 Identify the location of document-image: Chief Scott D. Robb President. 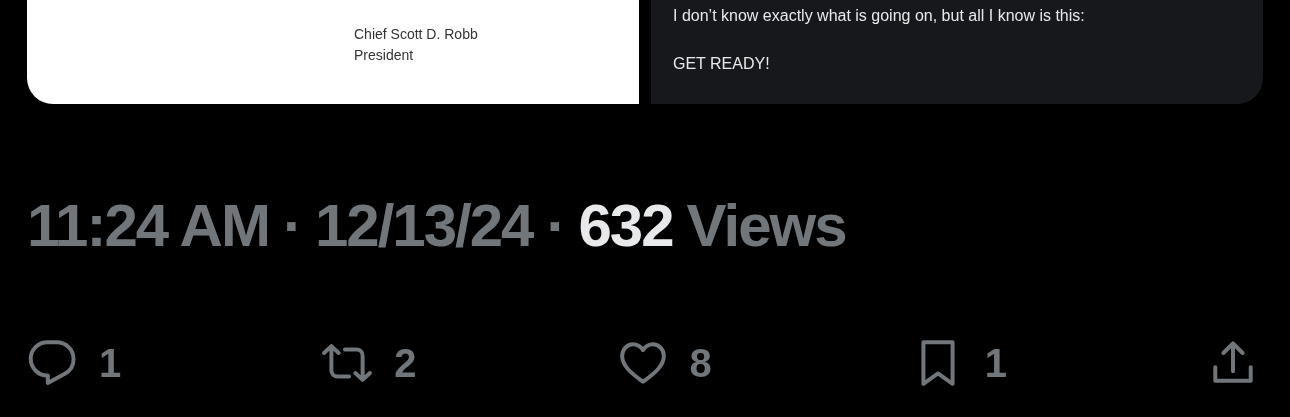
(333, 52).